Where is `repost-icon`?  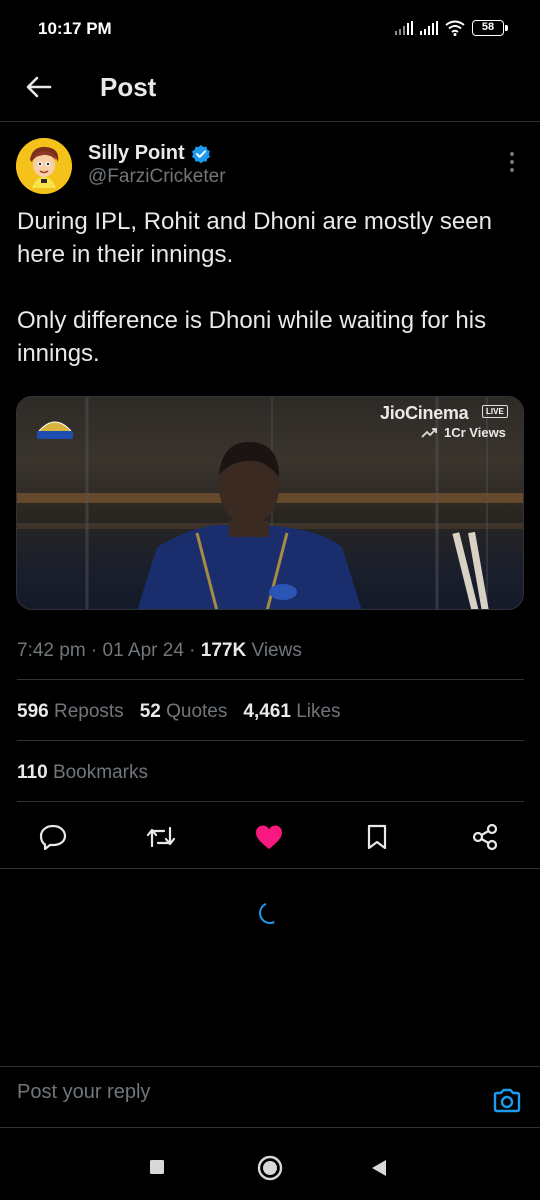
repost-icon is located at coordinates (161, 837).